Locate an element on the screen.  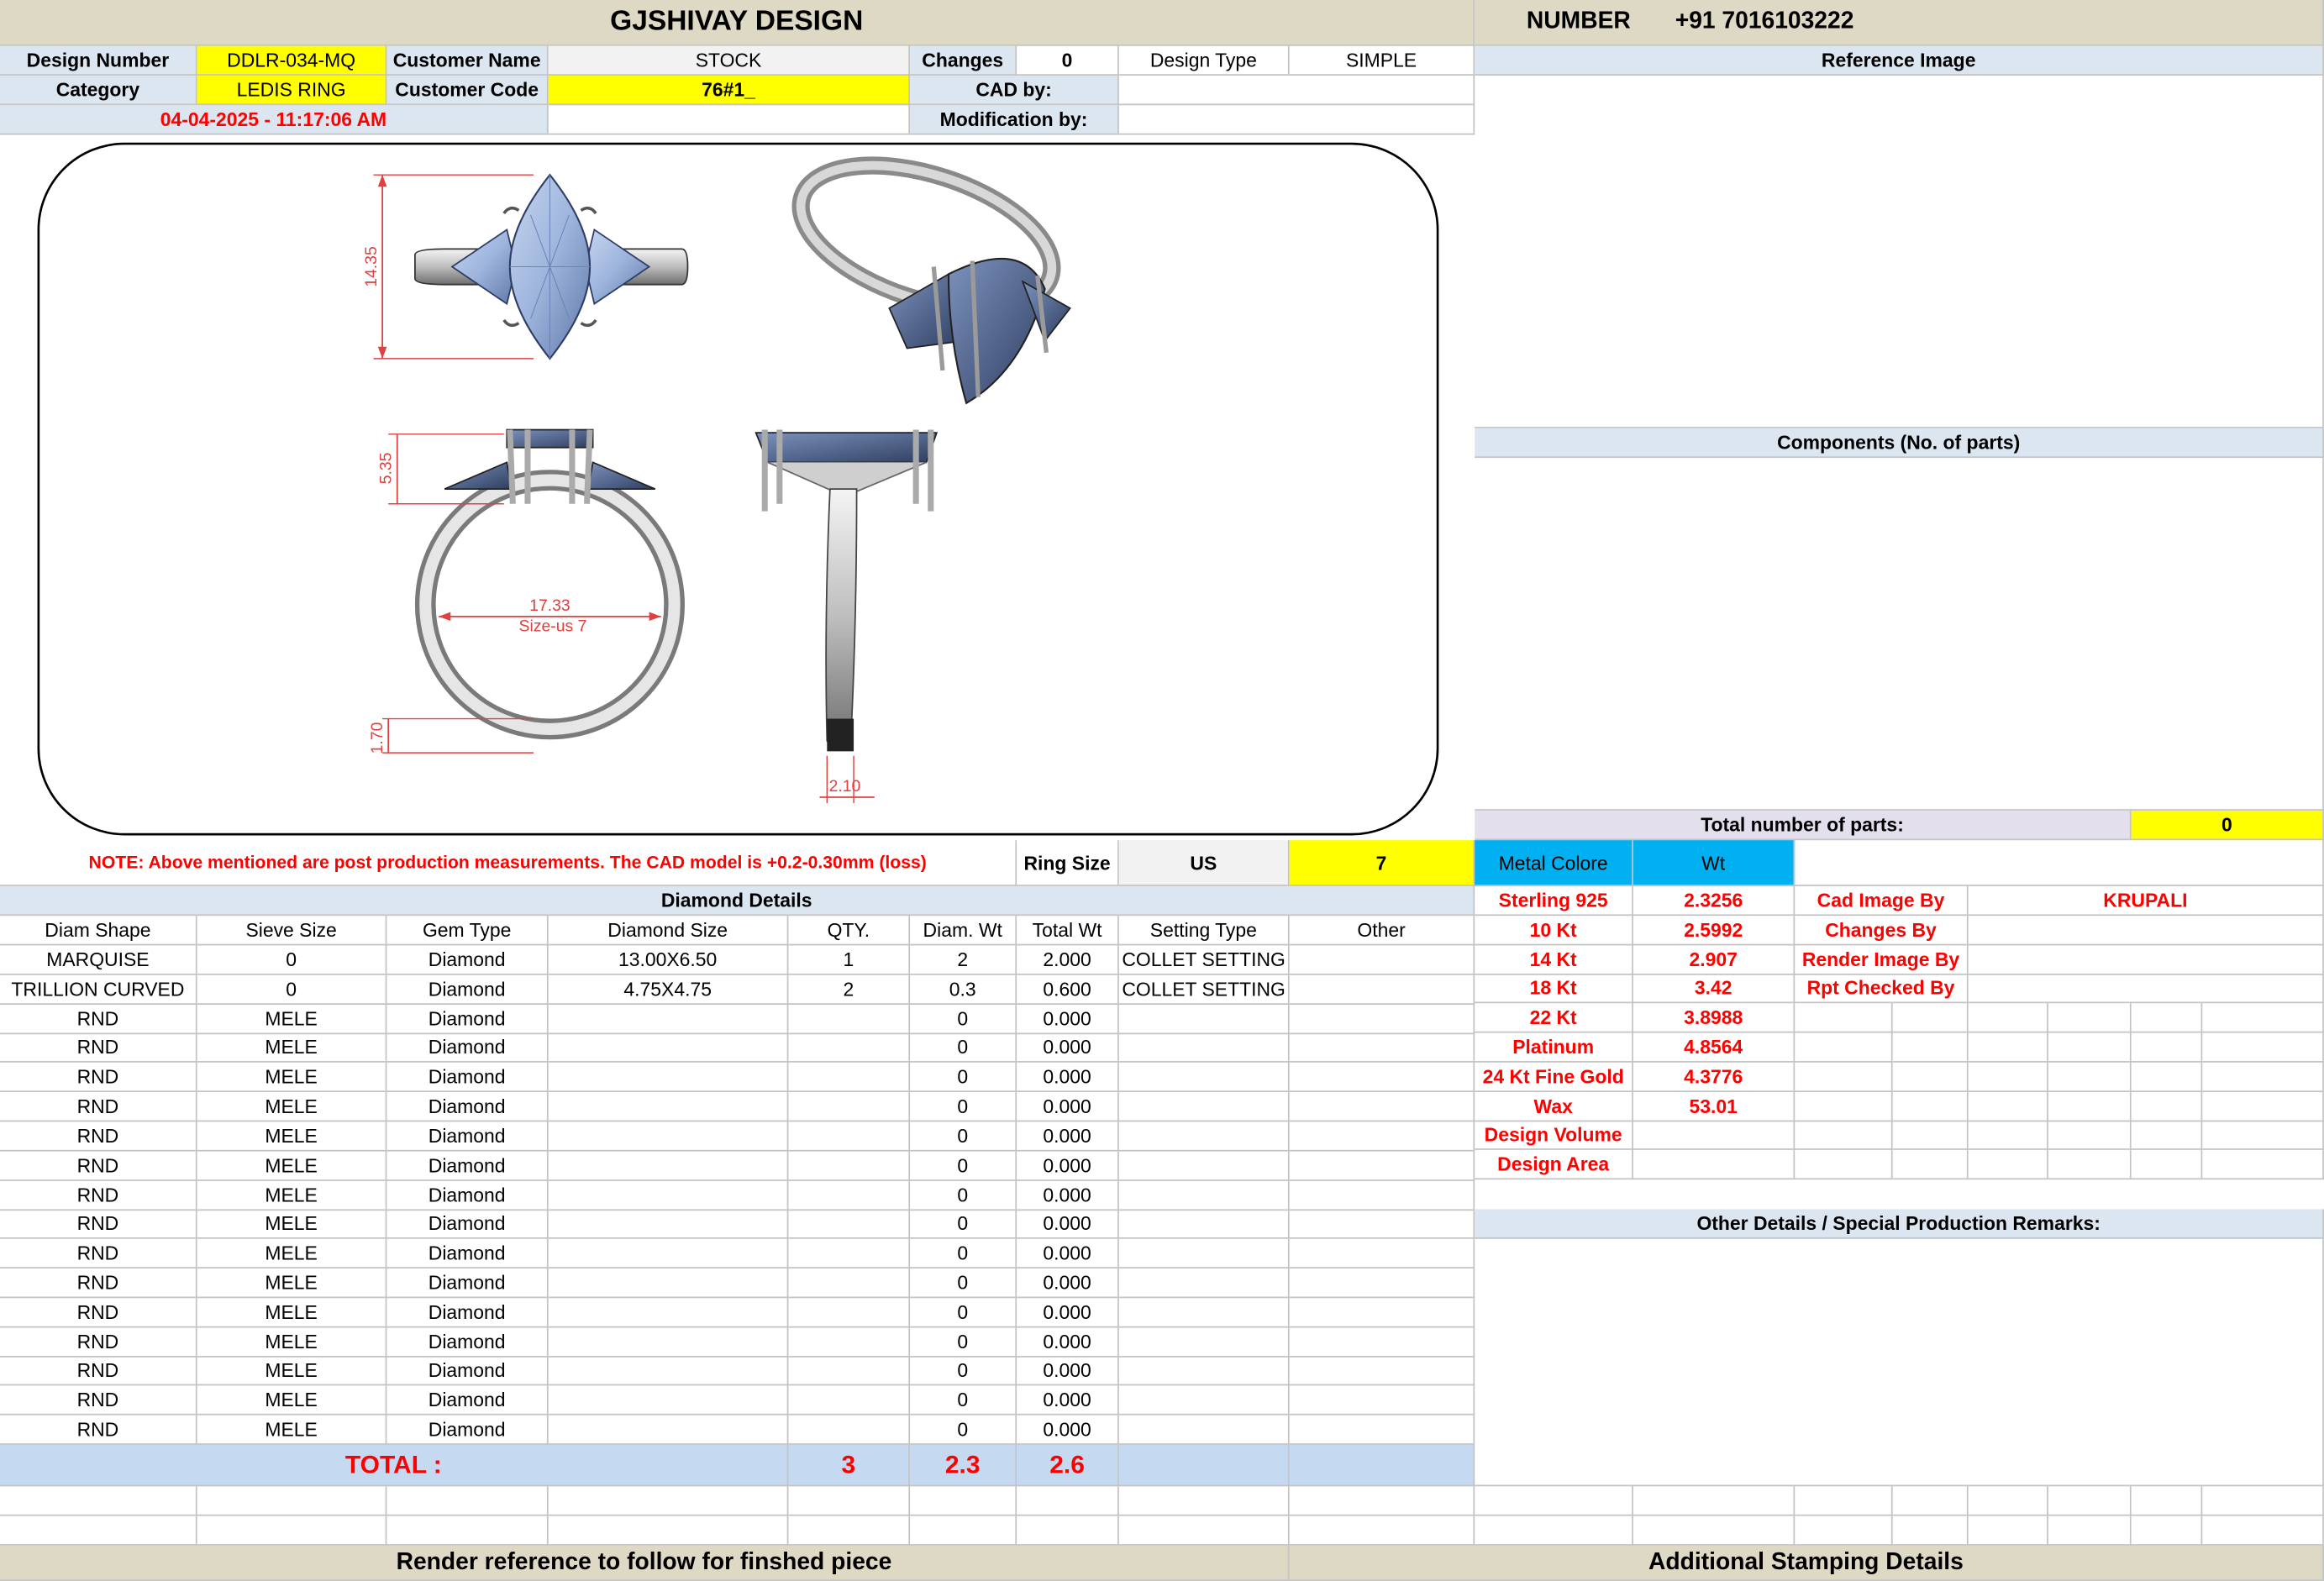
total-wt-cell: 2.000 is located at coordinates (1068, 960).